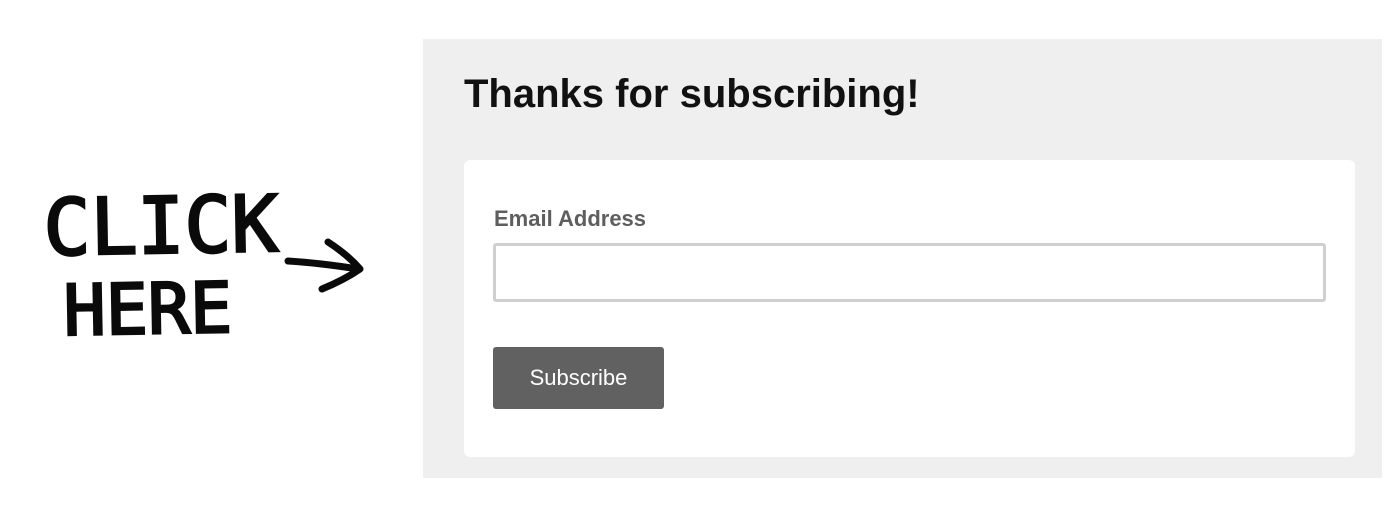  Describe the element at coordinates (909, 272) in the screenshot. I see `email-field` at that location.